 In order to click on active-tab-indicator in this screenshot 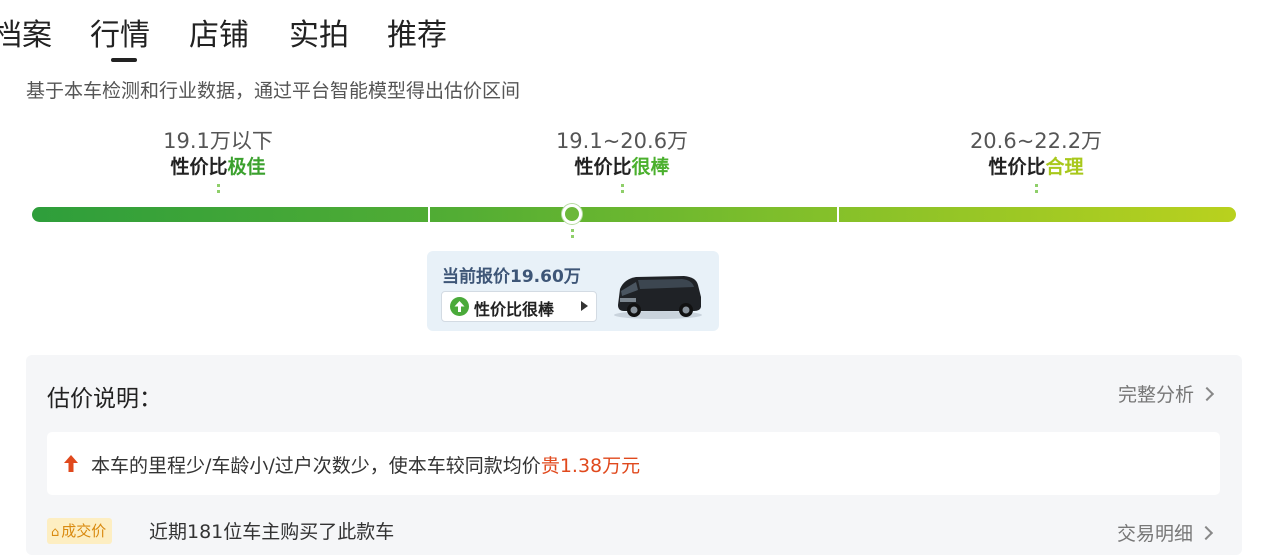, I will do `click(124, 60)`.